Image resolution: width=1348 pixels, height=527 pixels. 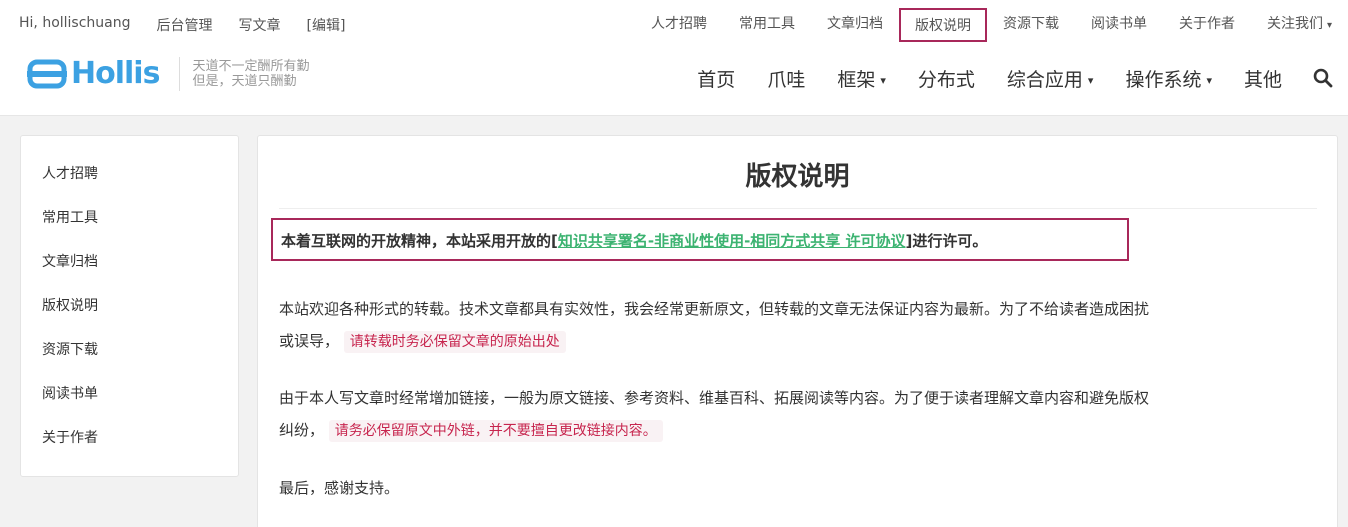 I want to click on title-divider, so click(x=798, y=208).